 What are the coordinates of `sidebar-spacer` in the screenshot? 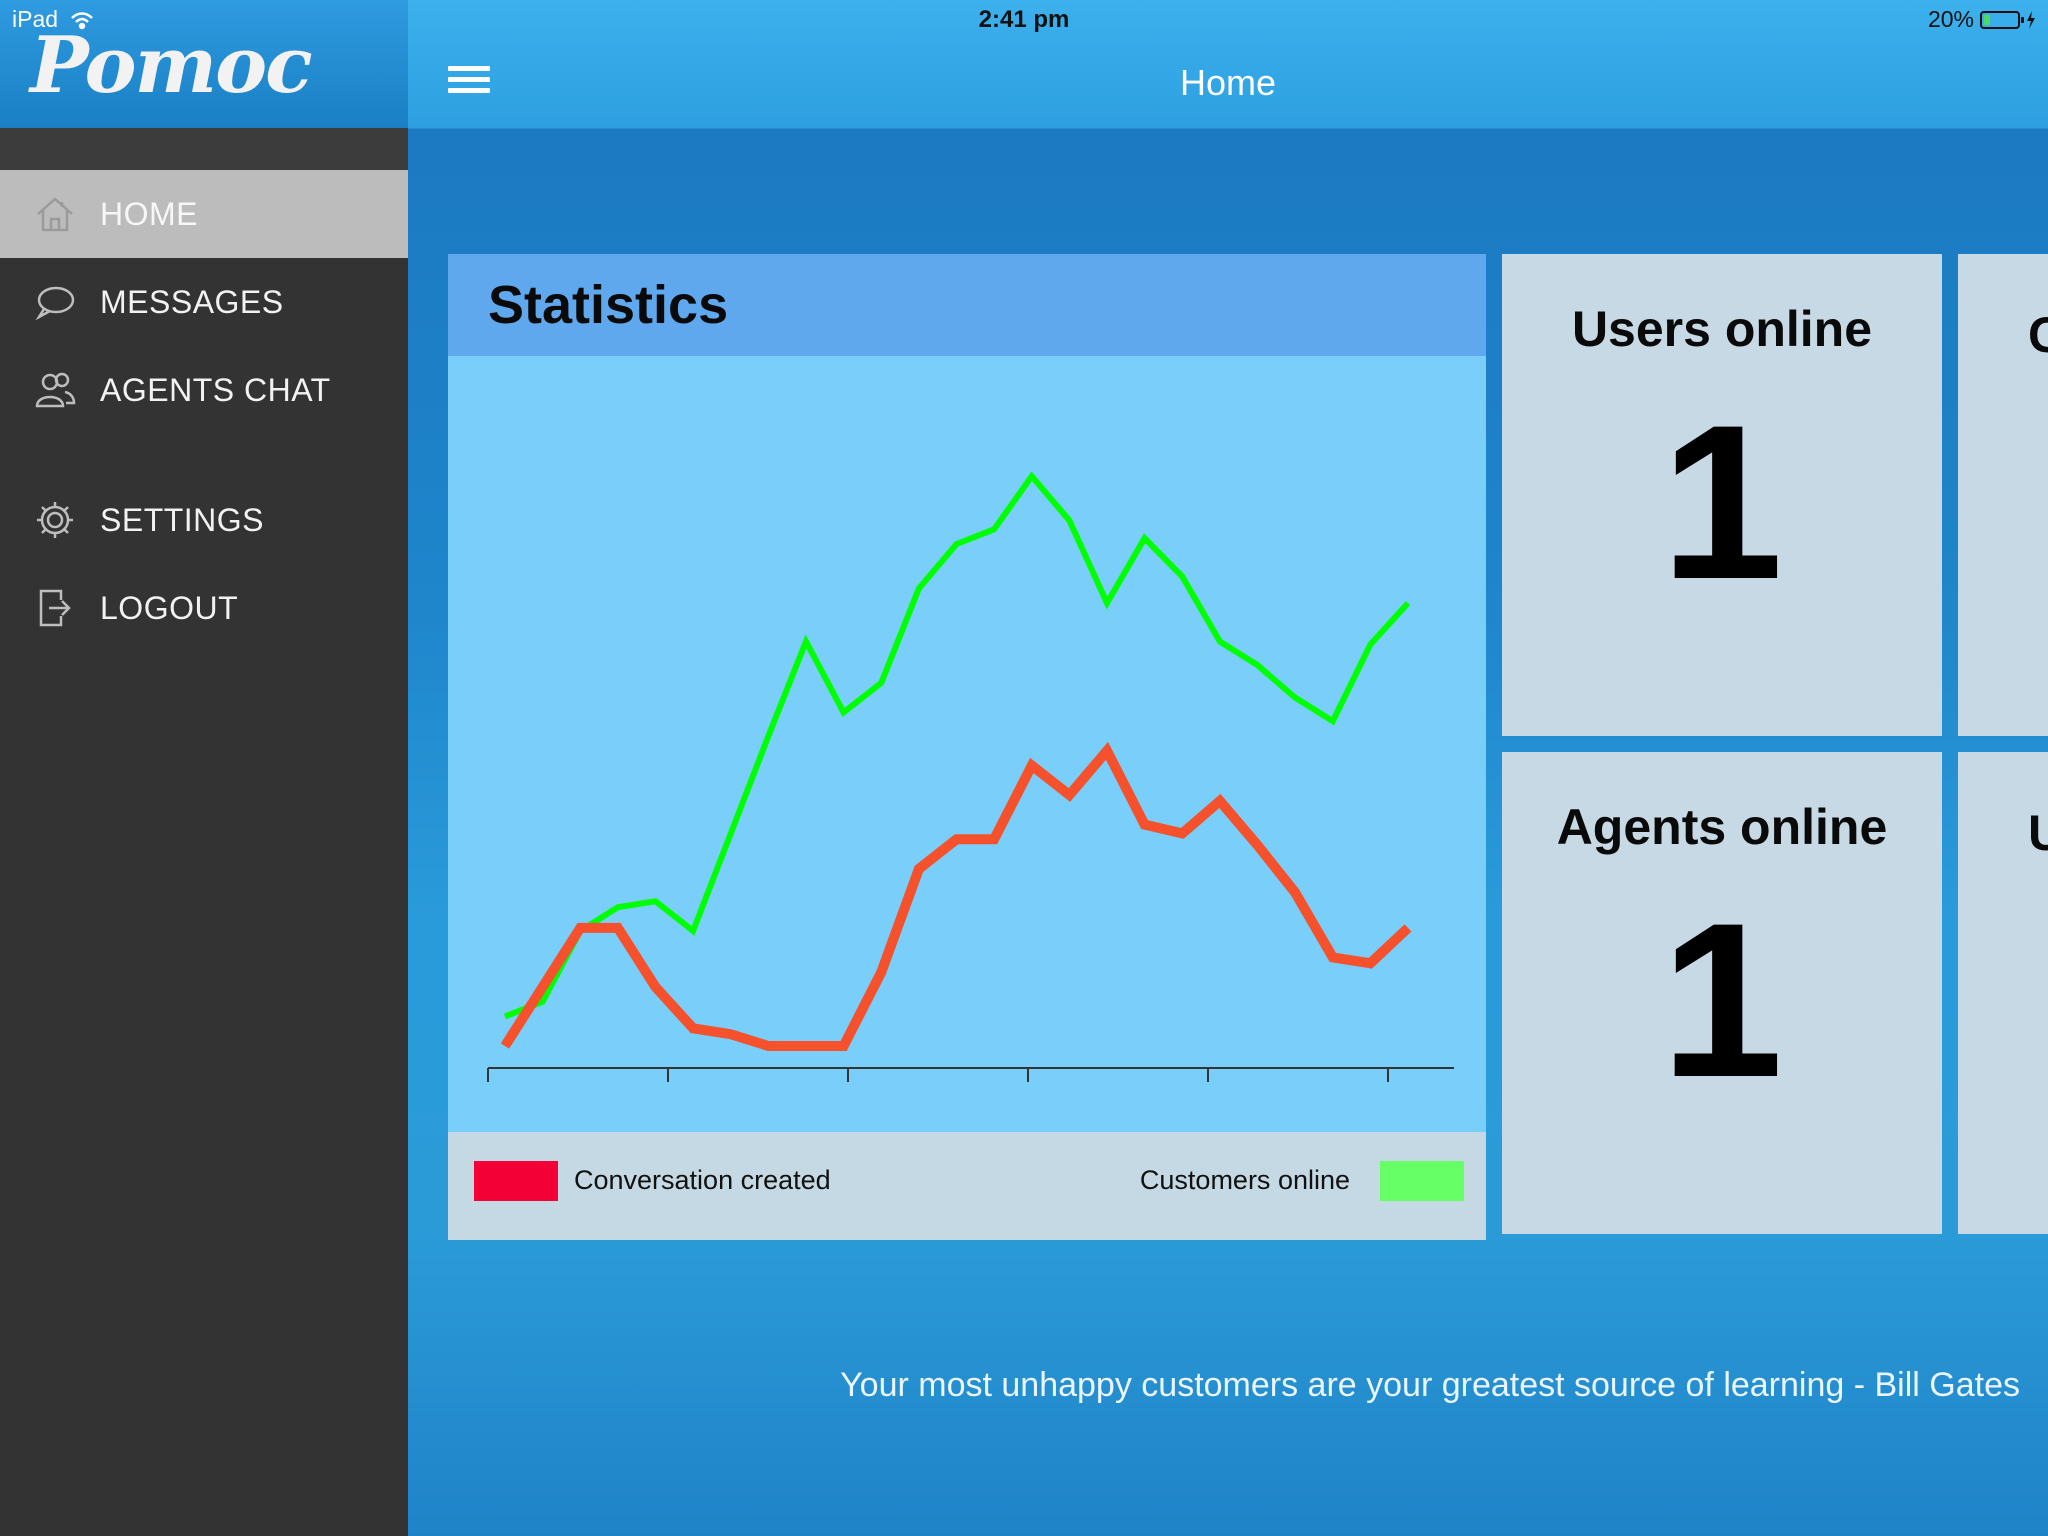 It's located at (204, 149).